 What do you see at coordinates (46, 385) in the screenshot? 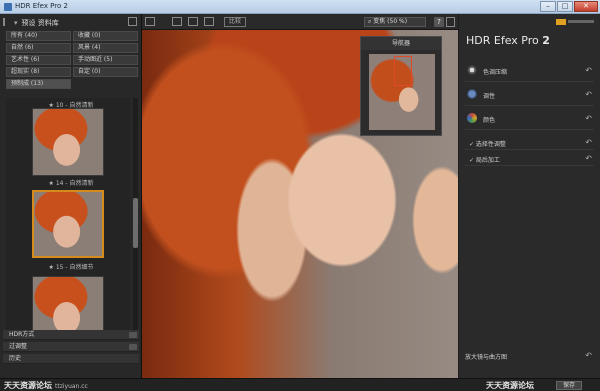
I see `watermark-left: 天天资源论坛 ttziyuan.cc` at bounding box center [46, 385].